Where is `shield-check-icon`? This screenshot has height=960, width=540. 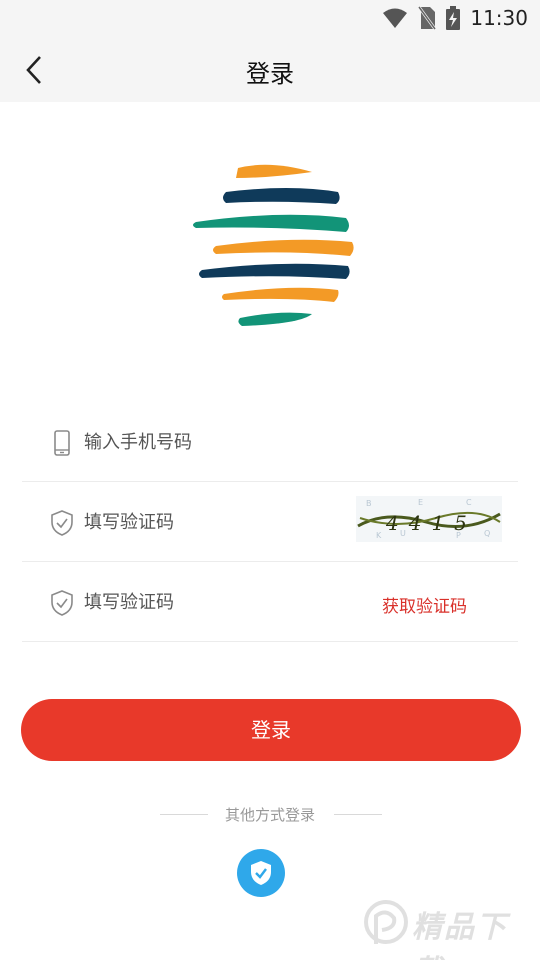
shield-check-icon is located at coordinates (261, 873).